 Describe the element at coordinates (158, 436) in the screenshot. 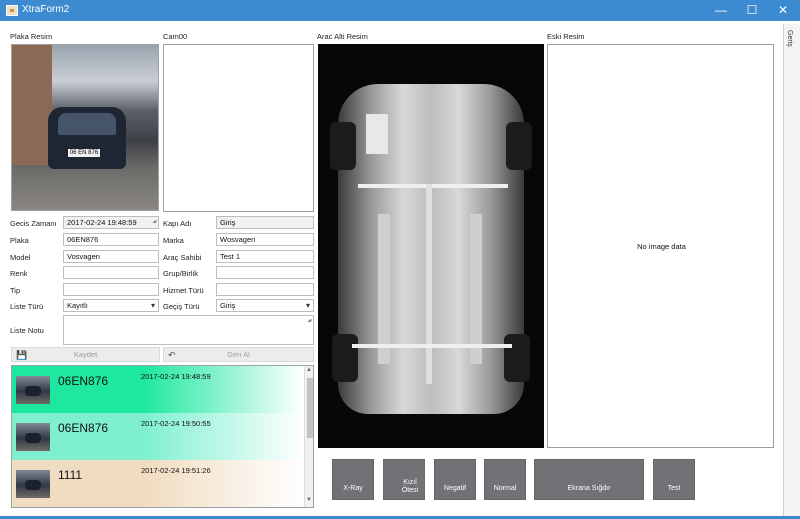

I see `list-item: 06EN876 2017-02-24 19:50:55` at that location.